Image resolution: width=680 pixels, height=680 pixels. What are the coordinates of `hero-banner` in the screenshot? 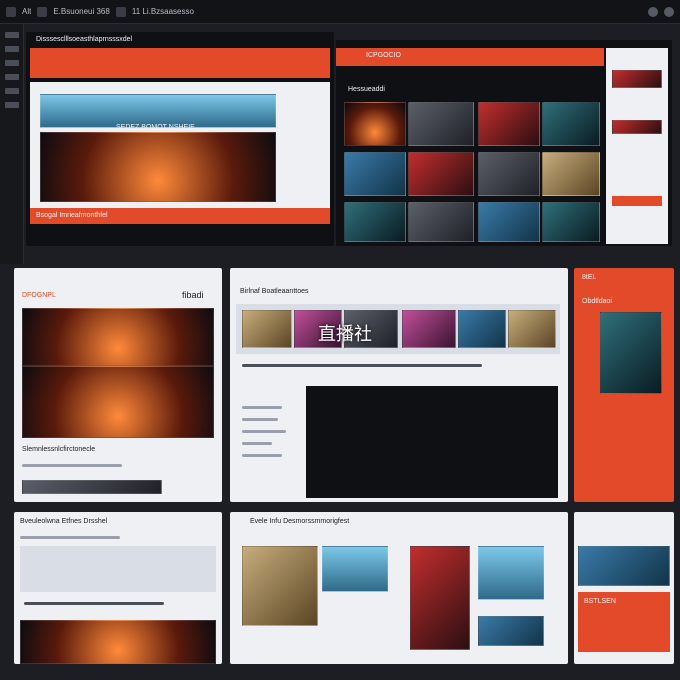 It's located at (158, 111).